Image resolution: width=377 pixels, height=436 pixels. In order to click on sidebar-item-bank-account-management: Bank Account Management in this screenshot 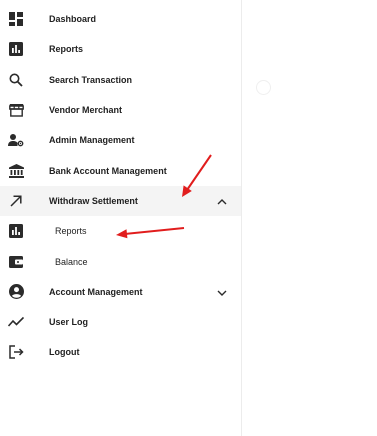, I will do `click(120, 170)`.